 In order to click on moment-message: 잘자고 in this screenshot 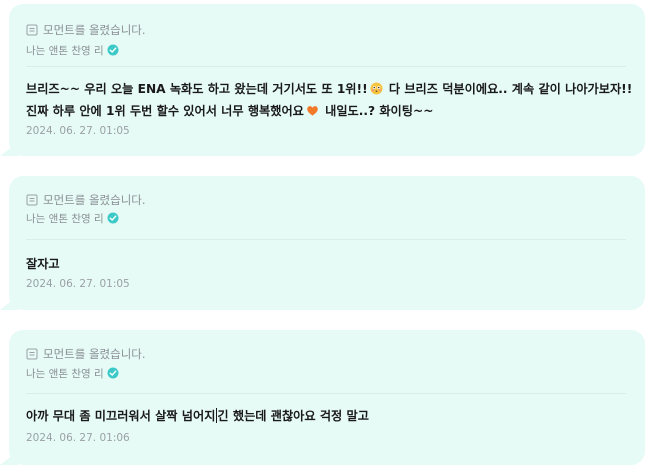, I will do `click(43, 264)`.